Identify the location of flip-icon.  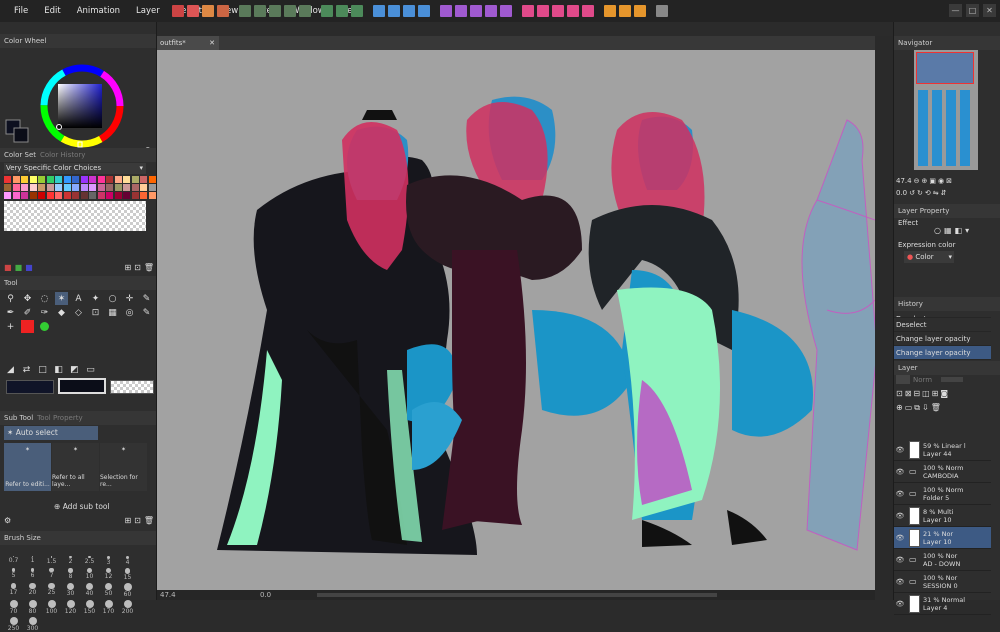
(342, 11).